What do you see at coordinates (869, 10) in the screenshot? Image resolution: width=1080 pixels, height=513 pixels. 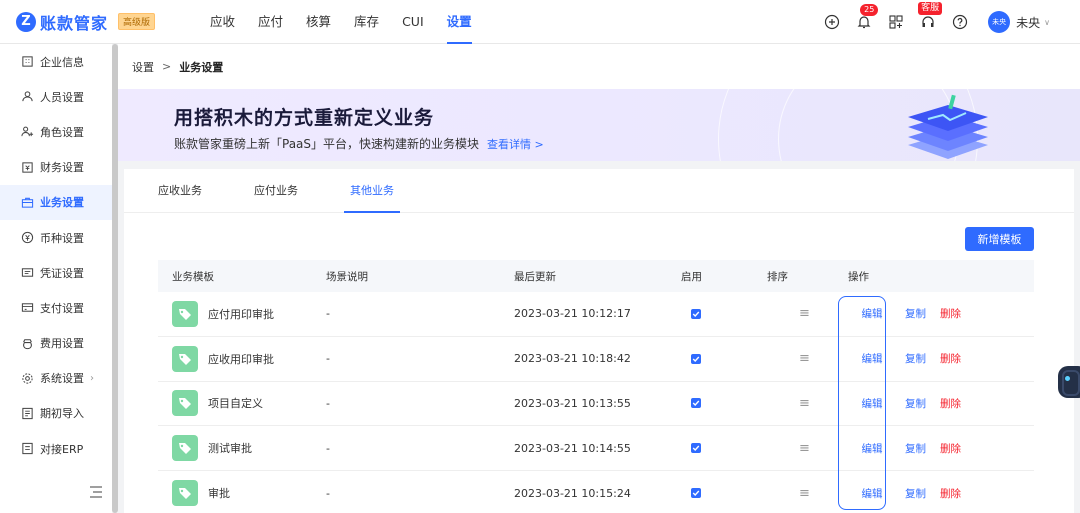 I see `notification-count: 25` at bounding box center [869, 10].